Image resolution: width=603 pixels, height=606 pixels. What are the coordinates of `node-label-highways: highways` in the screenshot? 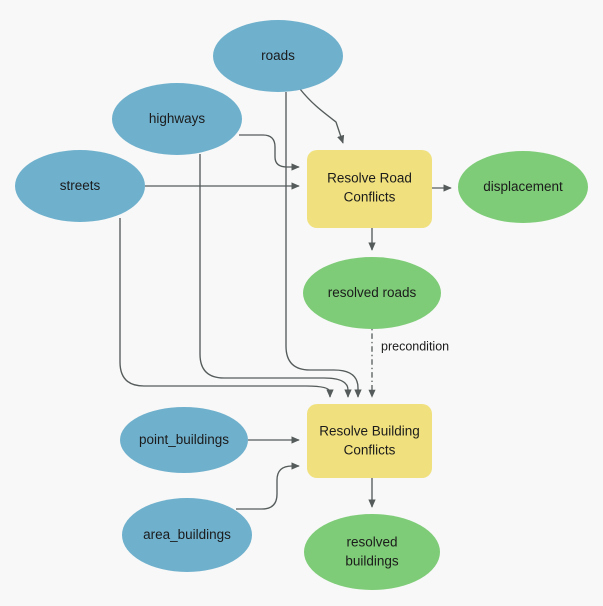 It's located at (177, 118).